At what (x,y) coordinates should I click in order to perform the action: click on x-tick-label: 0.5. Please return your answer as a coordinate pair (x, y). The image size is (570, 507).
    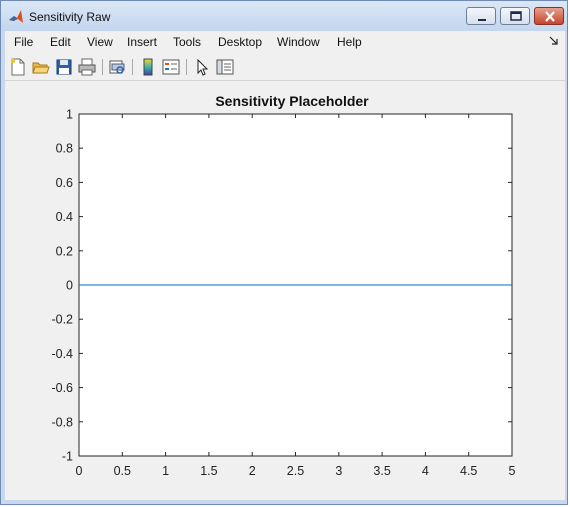
    Looking at the image, I should click on (122, 471).